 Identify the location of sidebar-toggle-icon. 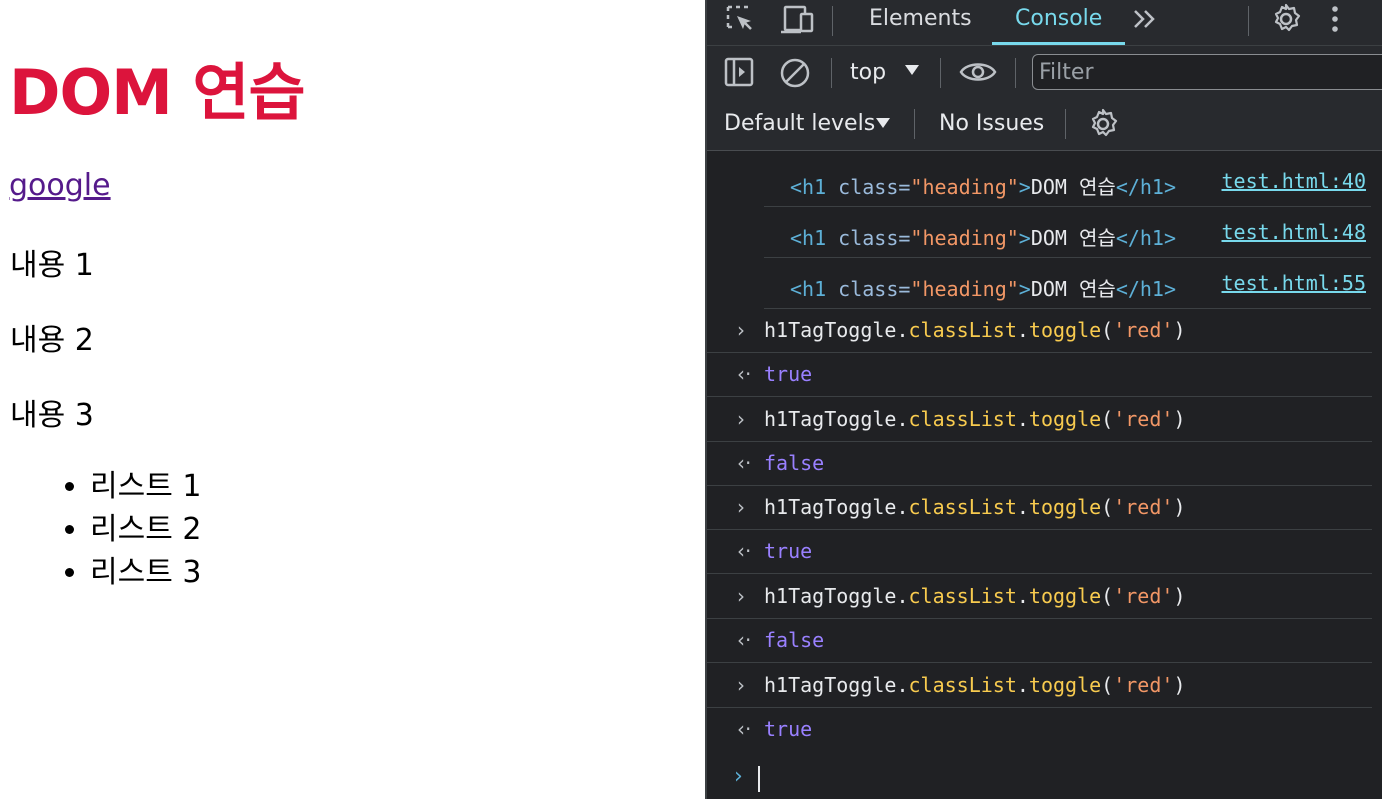
(739, 72).